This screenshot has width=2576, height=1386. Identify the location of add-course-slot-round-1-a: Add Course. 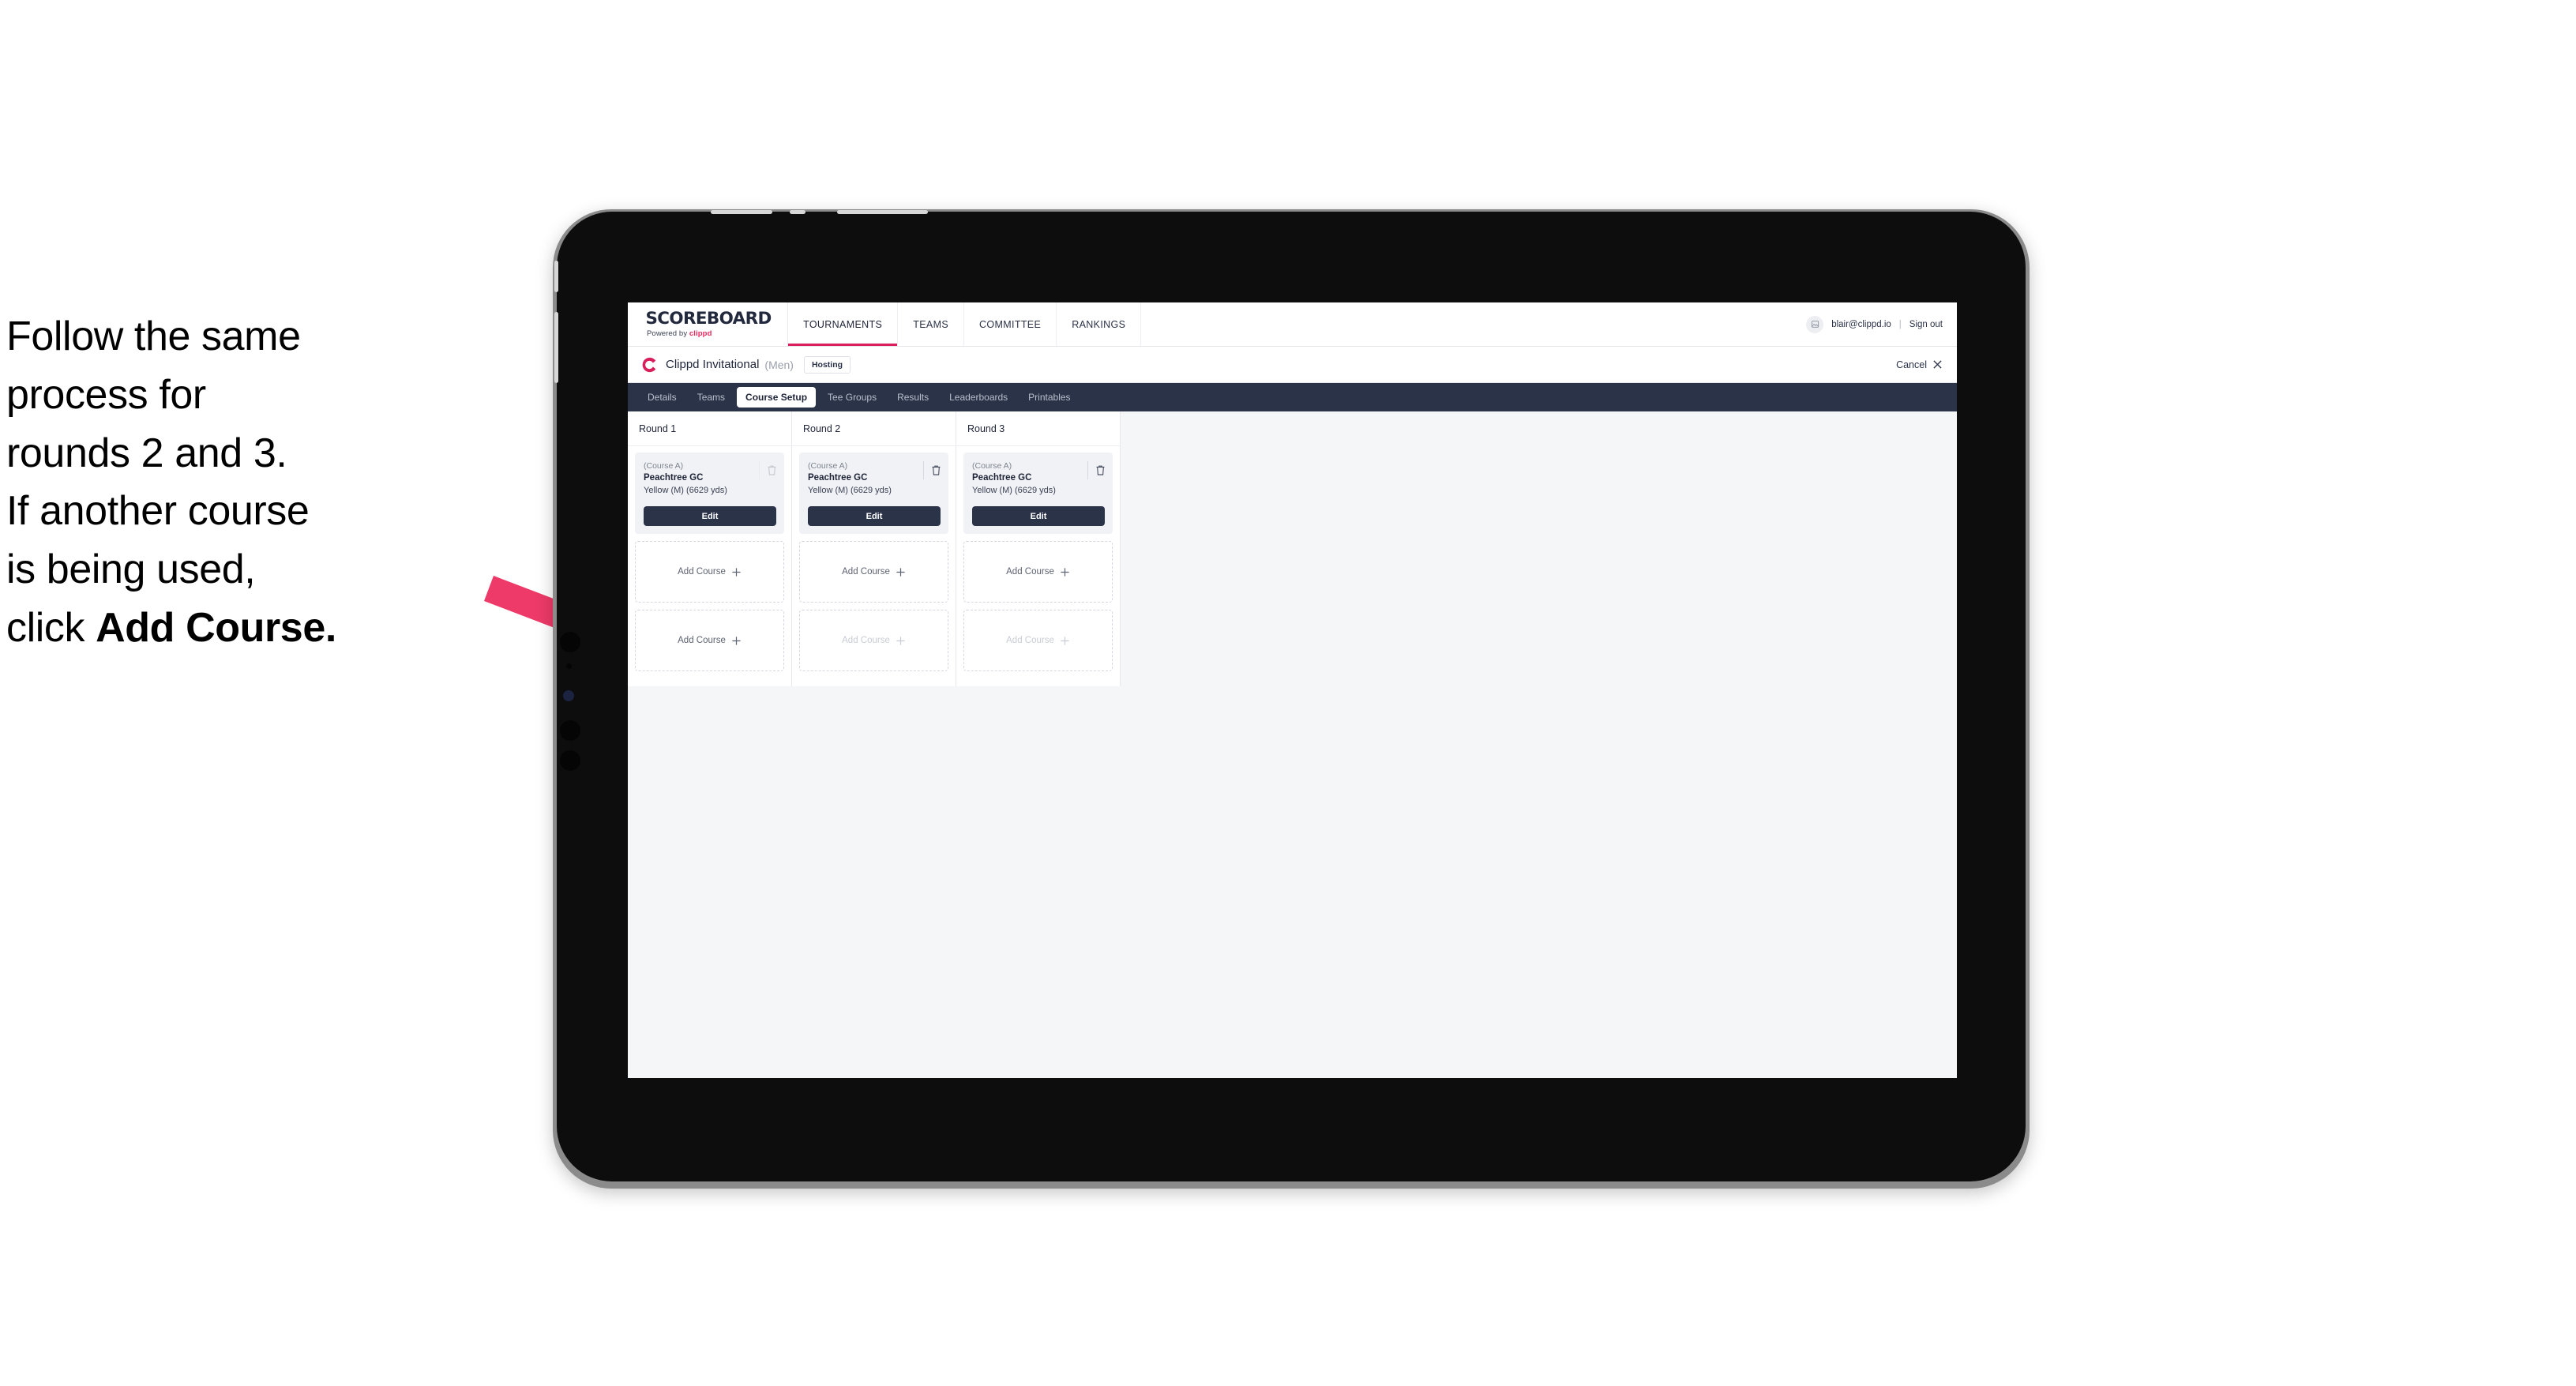
(709, 572).